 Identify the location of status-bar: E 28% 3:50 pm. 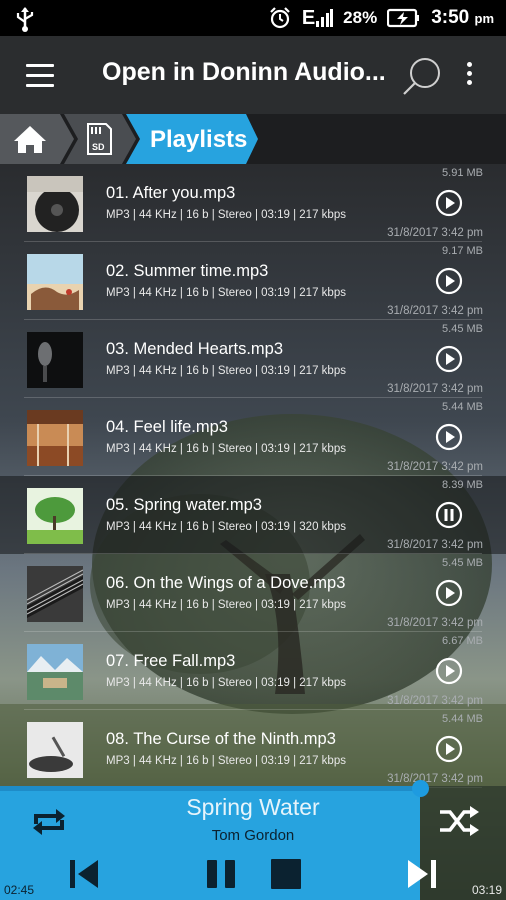
(253, 18).